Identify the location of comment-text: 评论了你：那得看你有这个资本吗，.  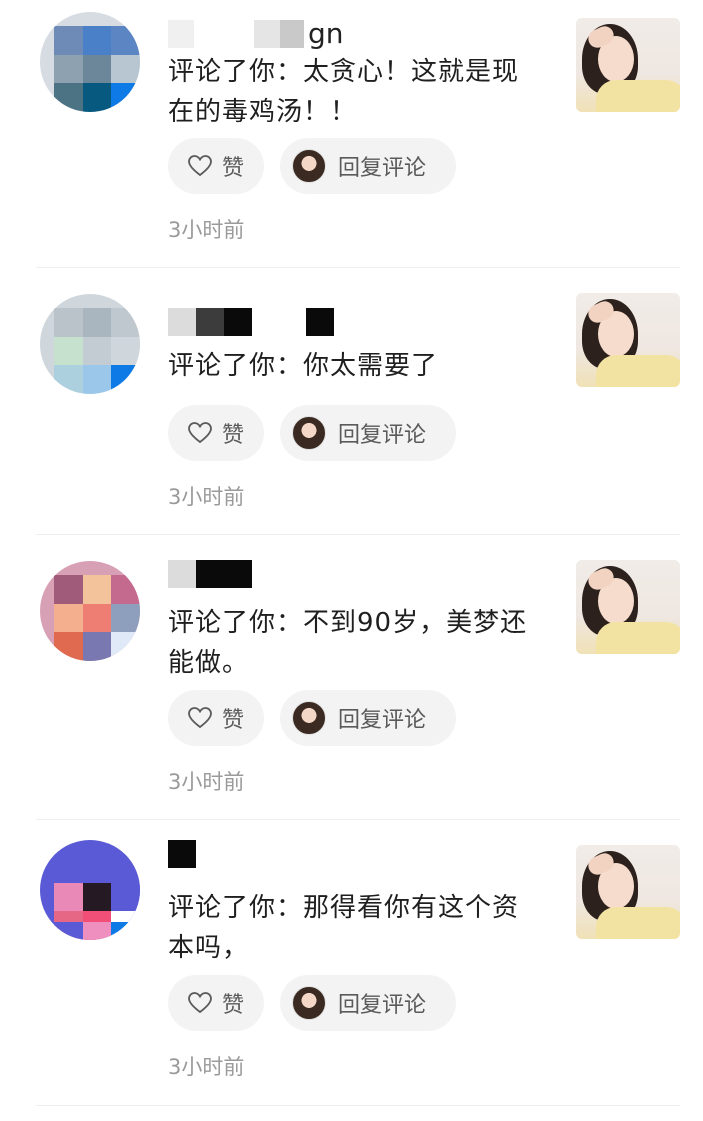
(344, 928).